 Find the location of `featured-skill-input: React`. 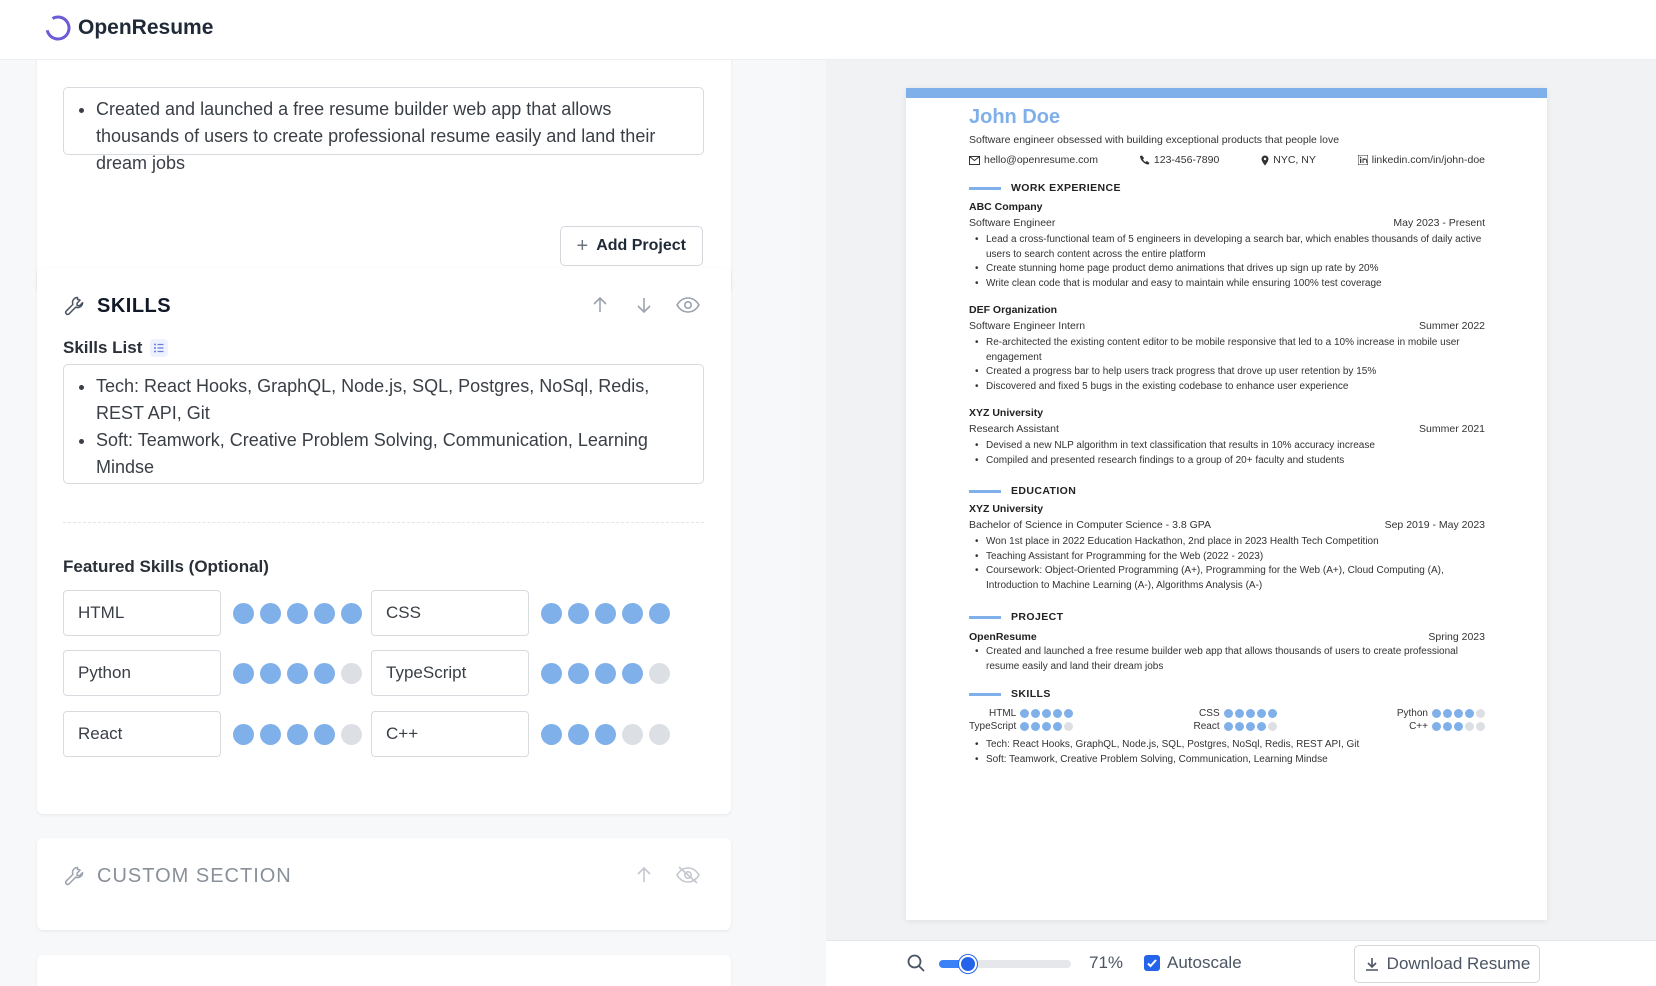

featured-skill-input: React is located at coordinates (142, 734).